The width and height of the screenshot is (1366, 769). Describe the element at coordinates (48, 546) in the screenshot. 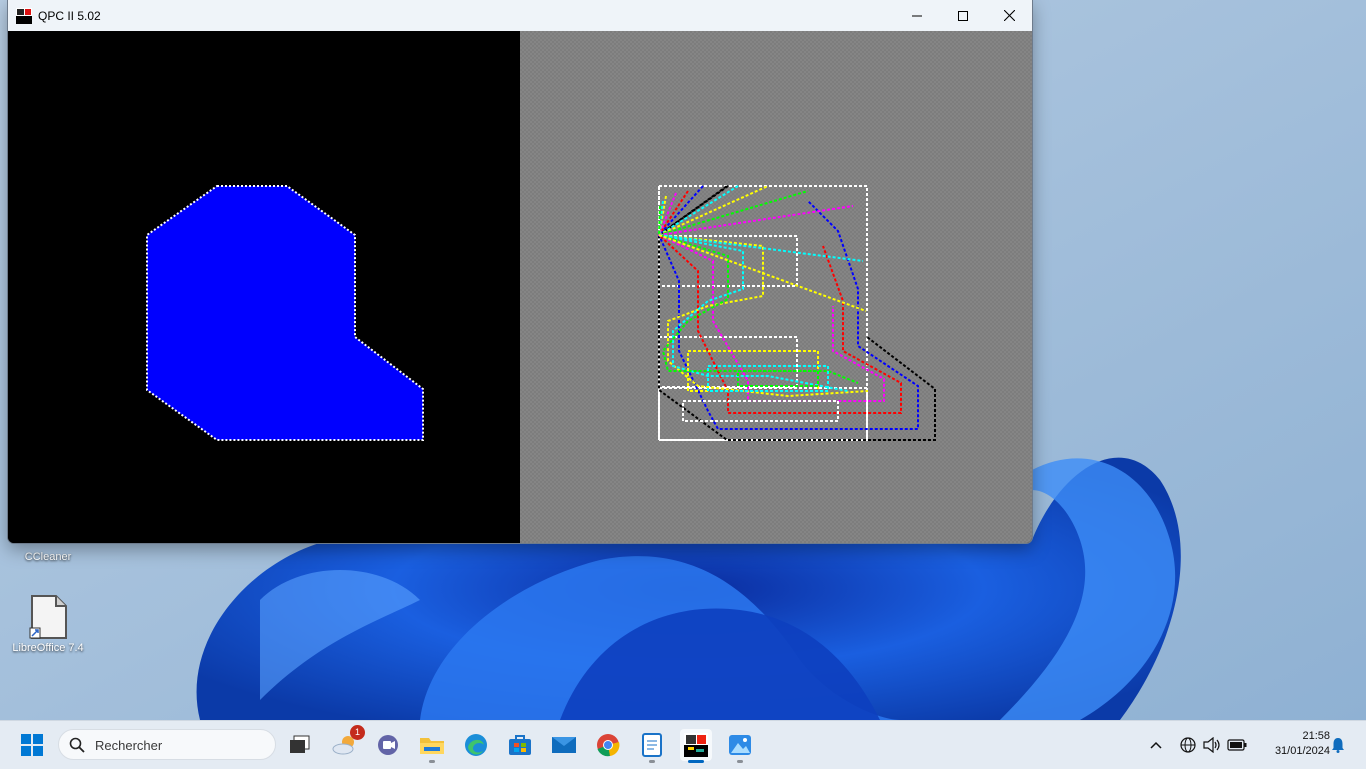

I see `ccleaner-icon` at that location.